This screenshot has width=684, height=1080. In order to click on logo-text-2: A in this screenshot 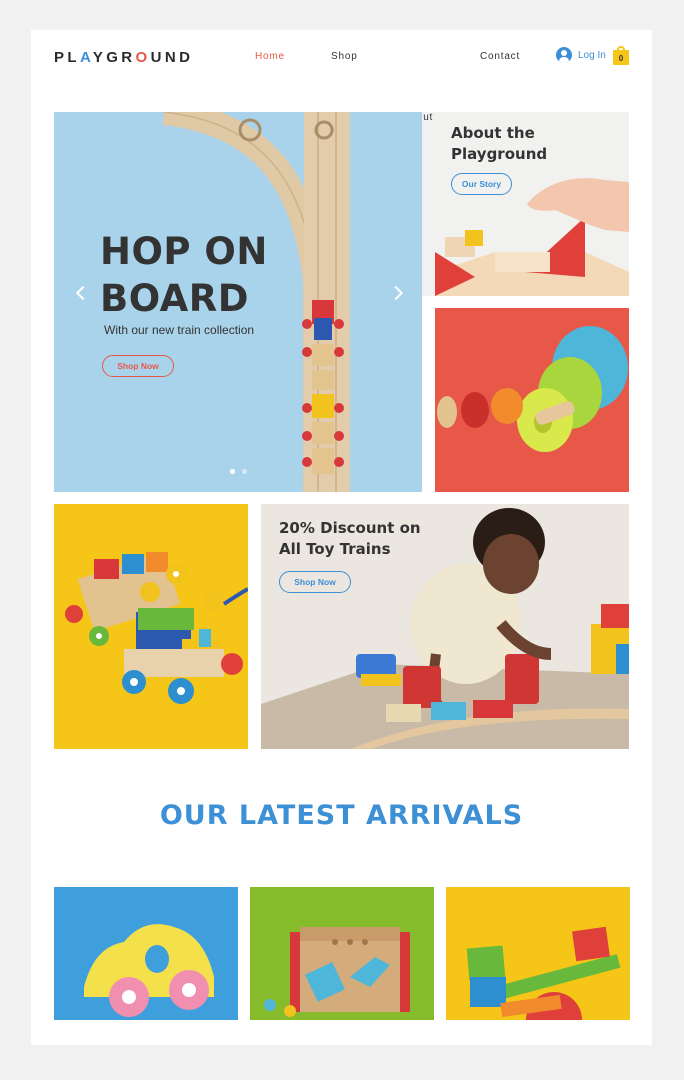, I will do `click(86, 57)`.